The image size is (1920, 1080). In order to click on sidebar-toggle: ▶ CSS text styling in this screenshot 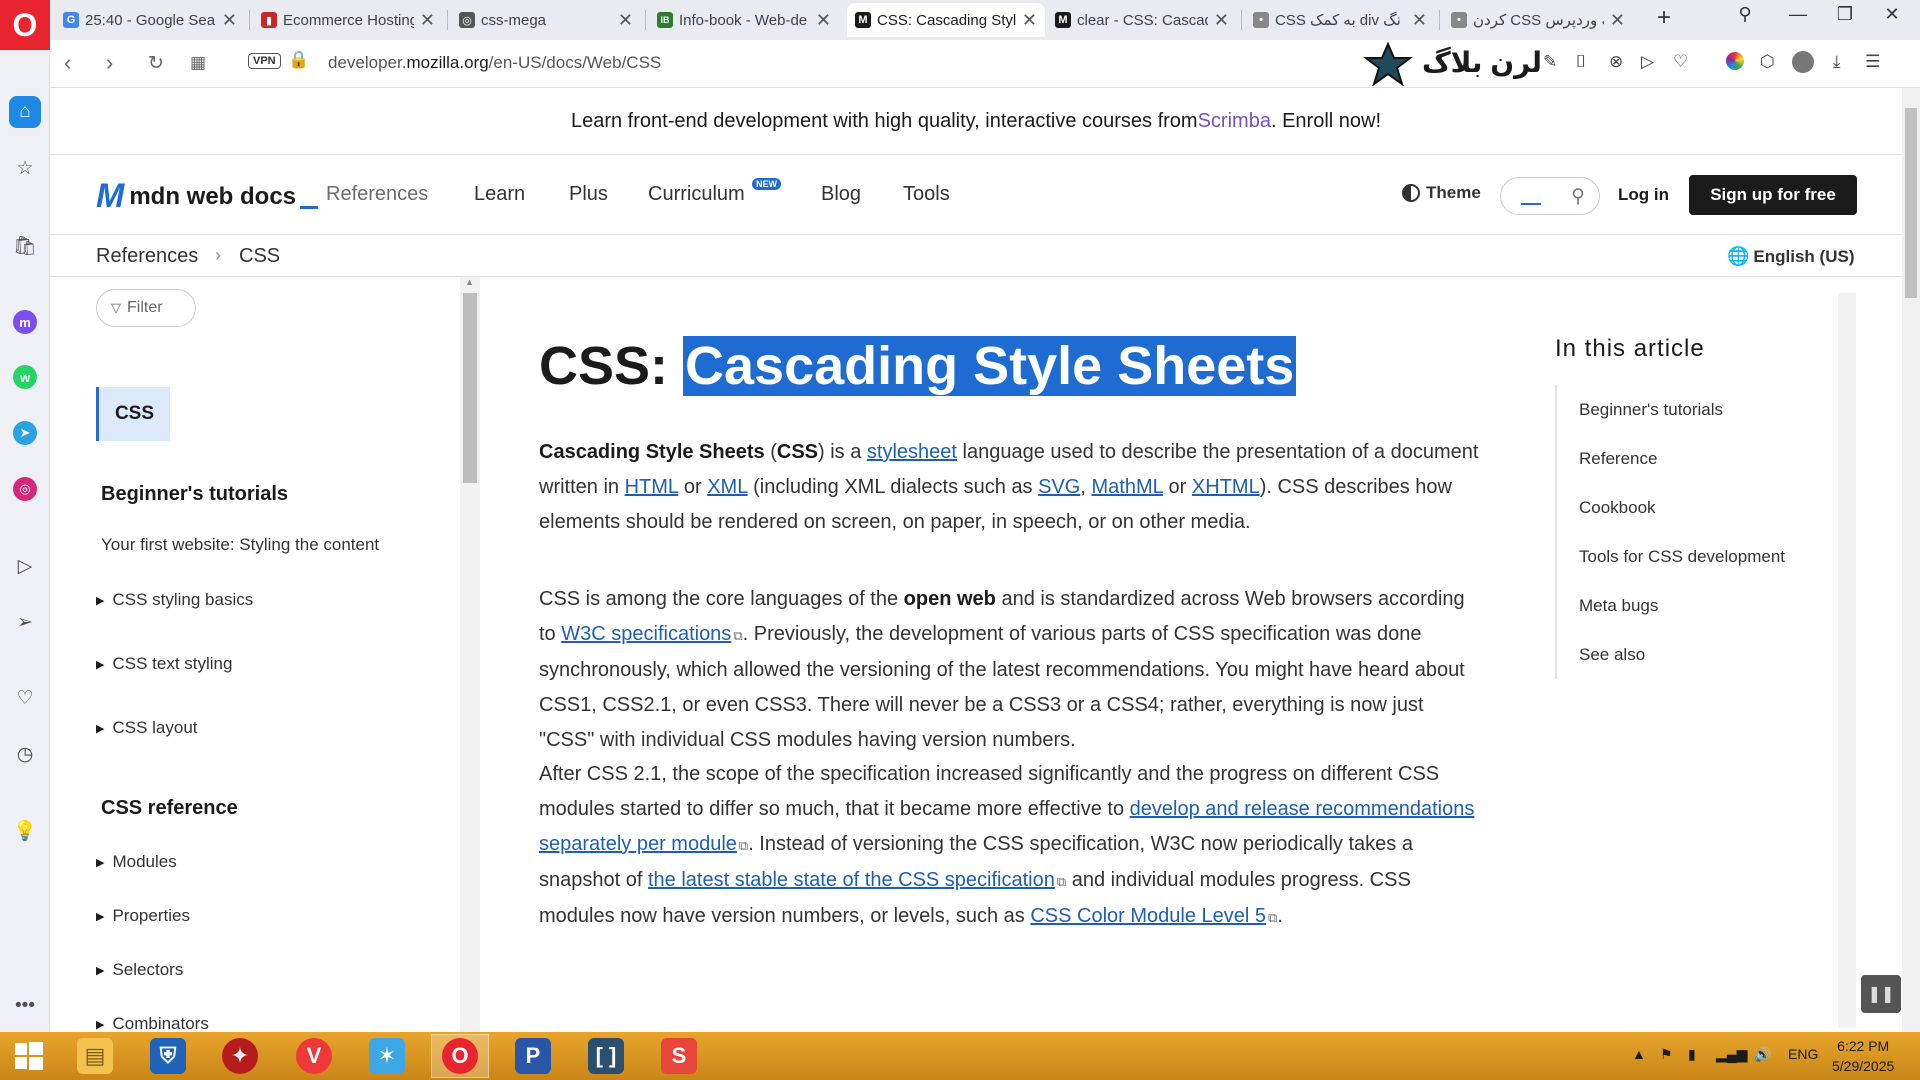, I will do `click(164, 664)`.